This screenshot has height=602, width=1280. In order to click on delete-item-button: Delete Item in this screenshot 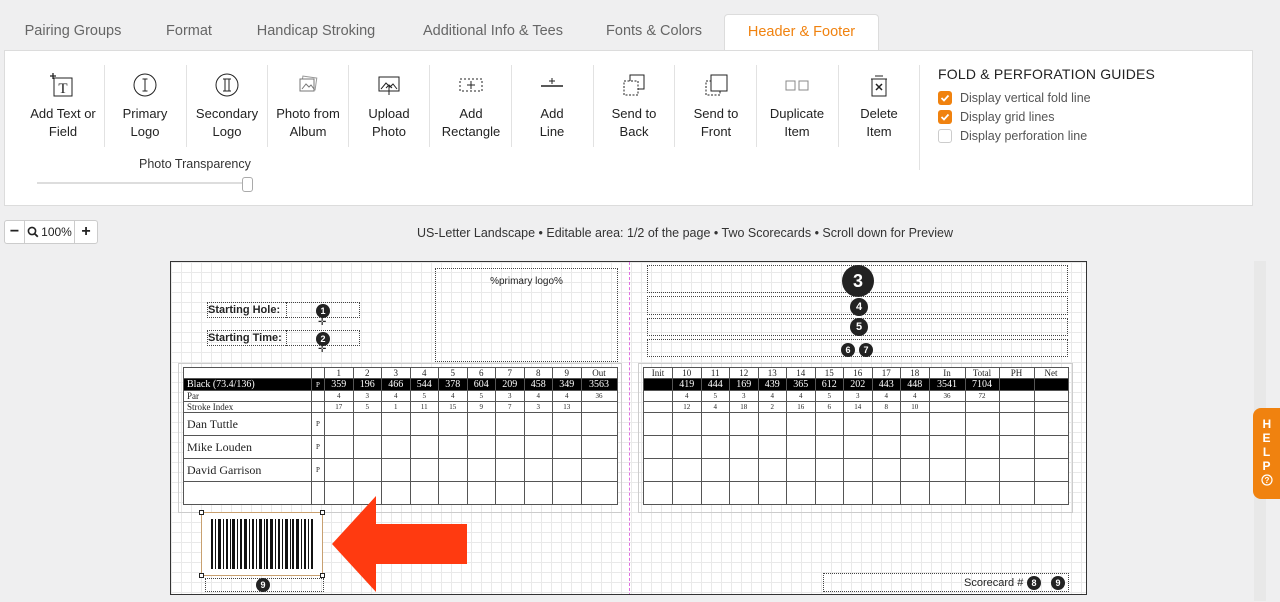, I will do `click(879, 105)`.